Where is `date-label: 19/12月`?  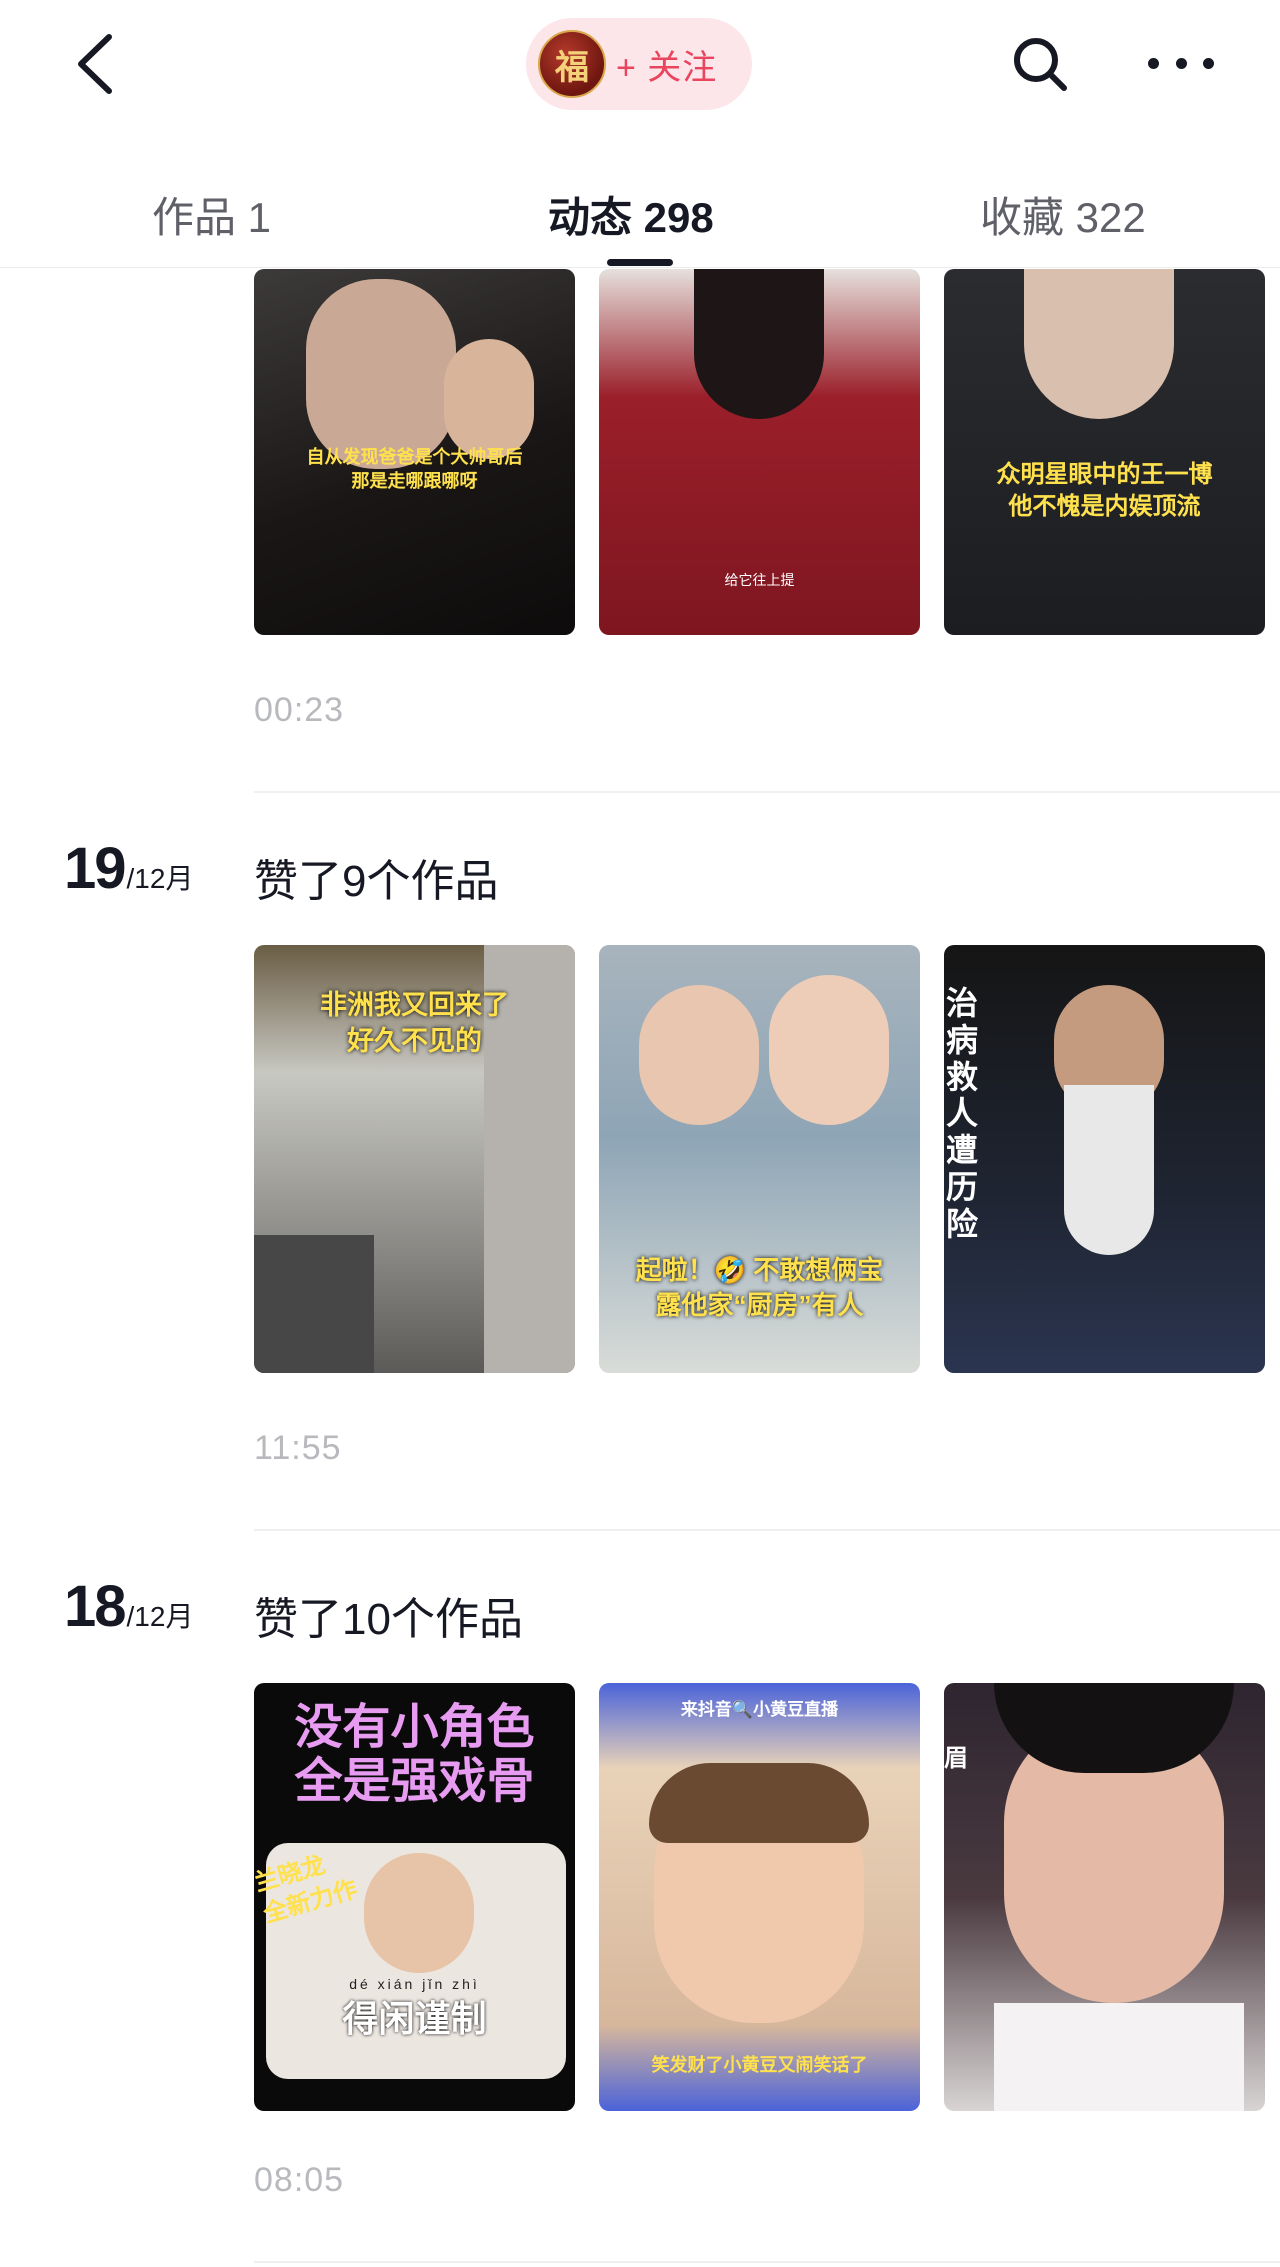 date-label: 19/12月 is located at coordinates (128, 868).